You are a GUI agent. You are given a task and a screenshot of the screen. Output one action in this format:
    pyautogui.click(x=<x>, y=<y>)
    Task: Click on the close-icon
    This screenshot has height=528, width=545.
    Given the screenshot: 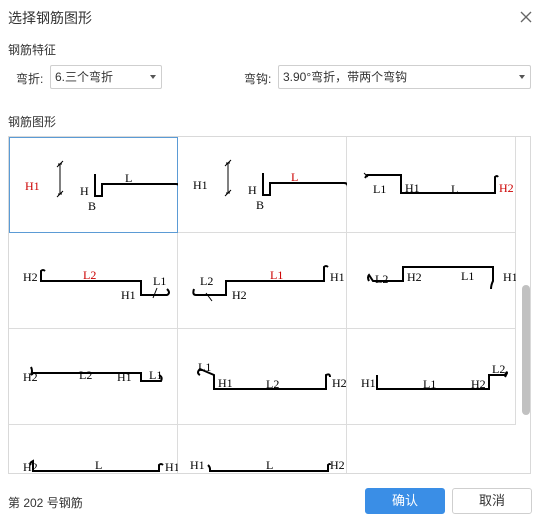 What is the action you would take?
    pyautogui.click(x=526, y=17)
    